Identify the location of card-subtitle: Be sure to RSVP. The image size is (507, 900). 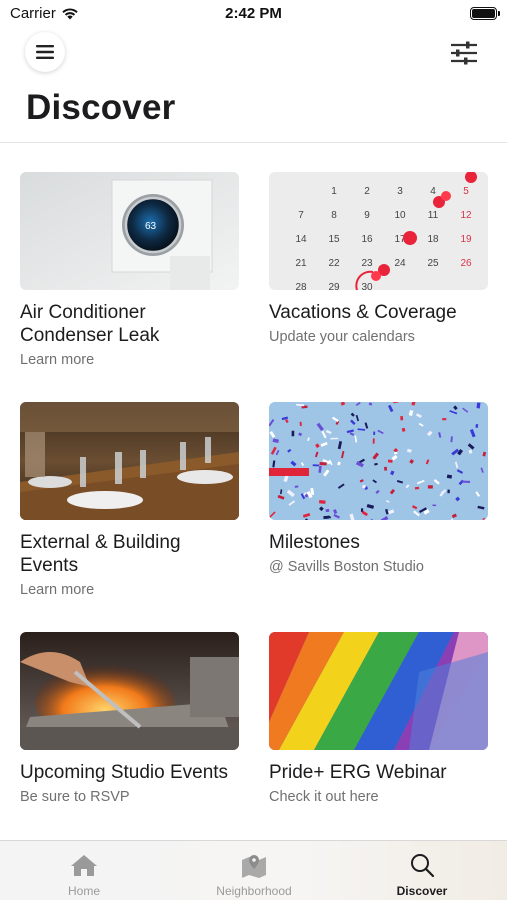
(129, 797).